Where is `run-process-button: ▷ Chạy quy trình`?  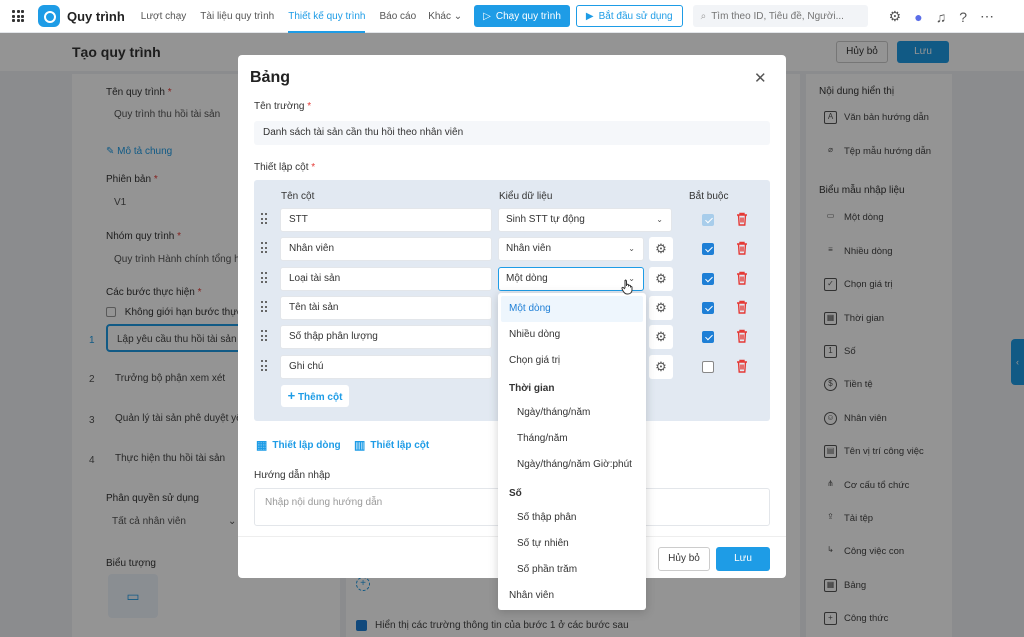
run-process-button: ▷ Chạy quy trình is located at coordinates (522, 16).